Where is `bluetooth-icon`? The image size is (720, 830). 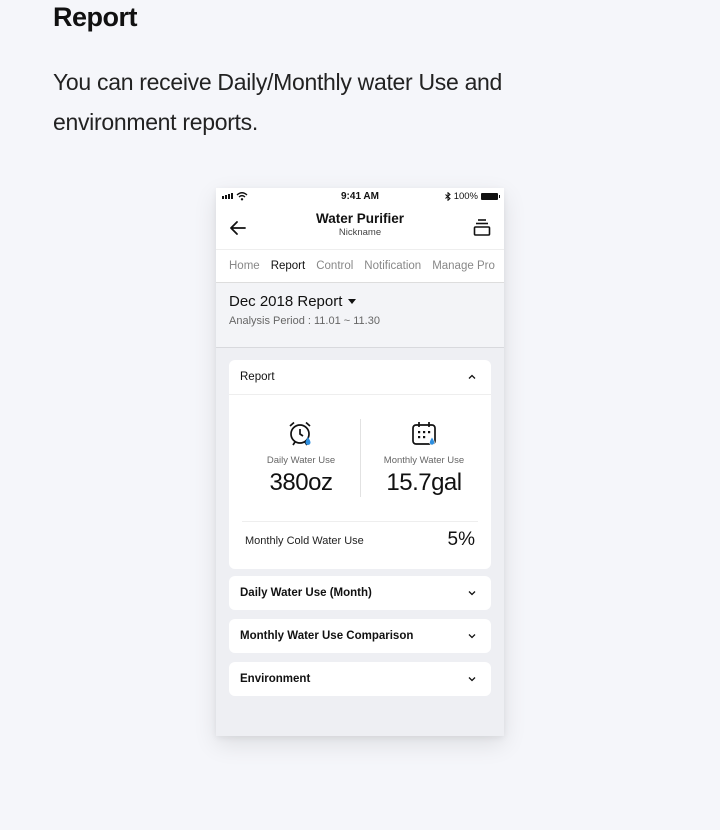 bluetooth-icon is located at coordinates (447, 196).